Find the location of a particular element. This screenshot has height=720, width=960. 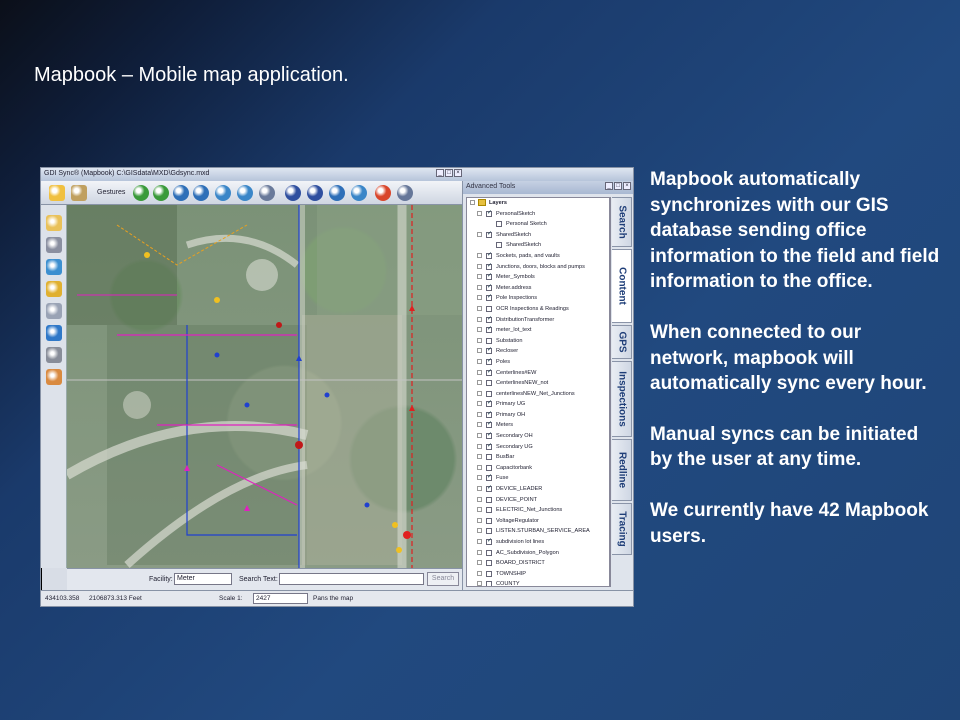

layer-item: BusBar is located at coordinates (538, 457).